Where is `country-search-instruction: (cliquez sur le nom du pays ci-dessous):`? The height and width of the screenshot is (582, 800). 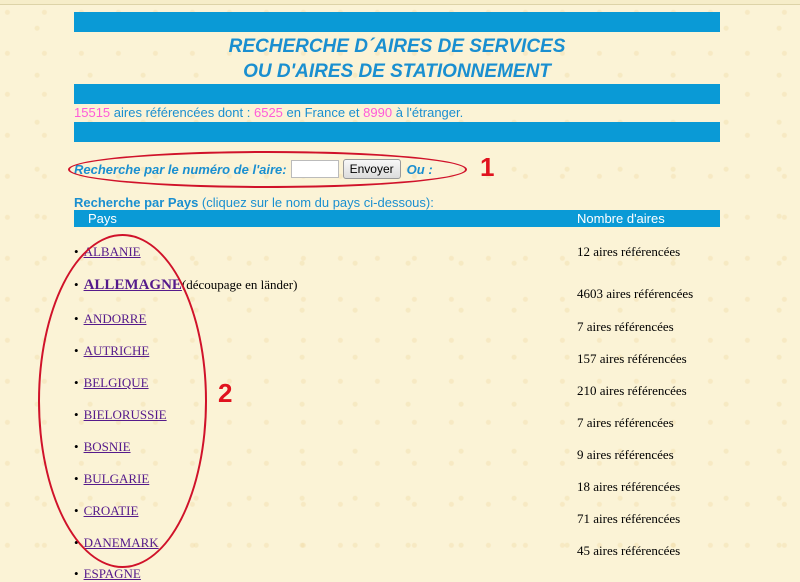 country-search-instruction: (cliquez sur le nom du pays ci-dessous): is located at coordinates (317, 202).